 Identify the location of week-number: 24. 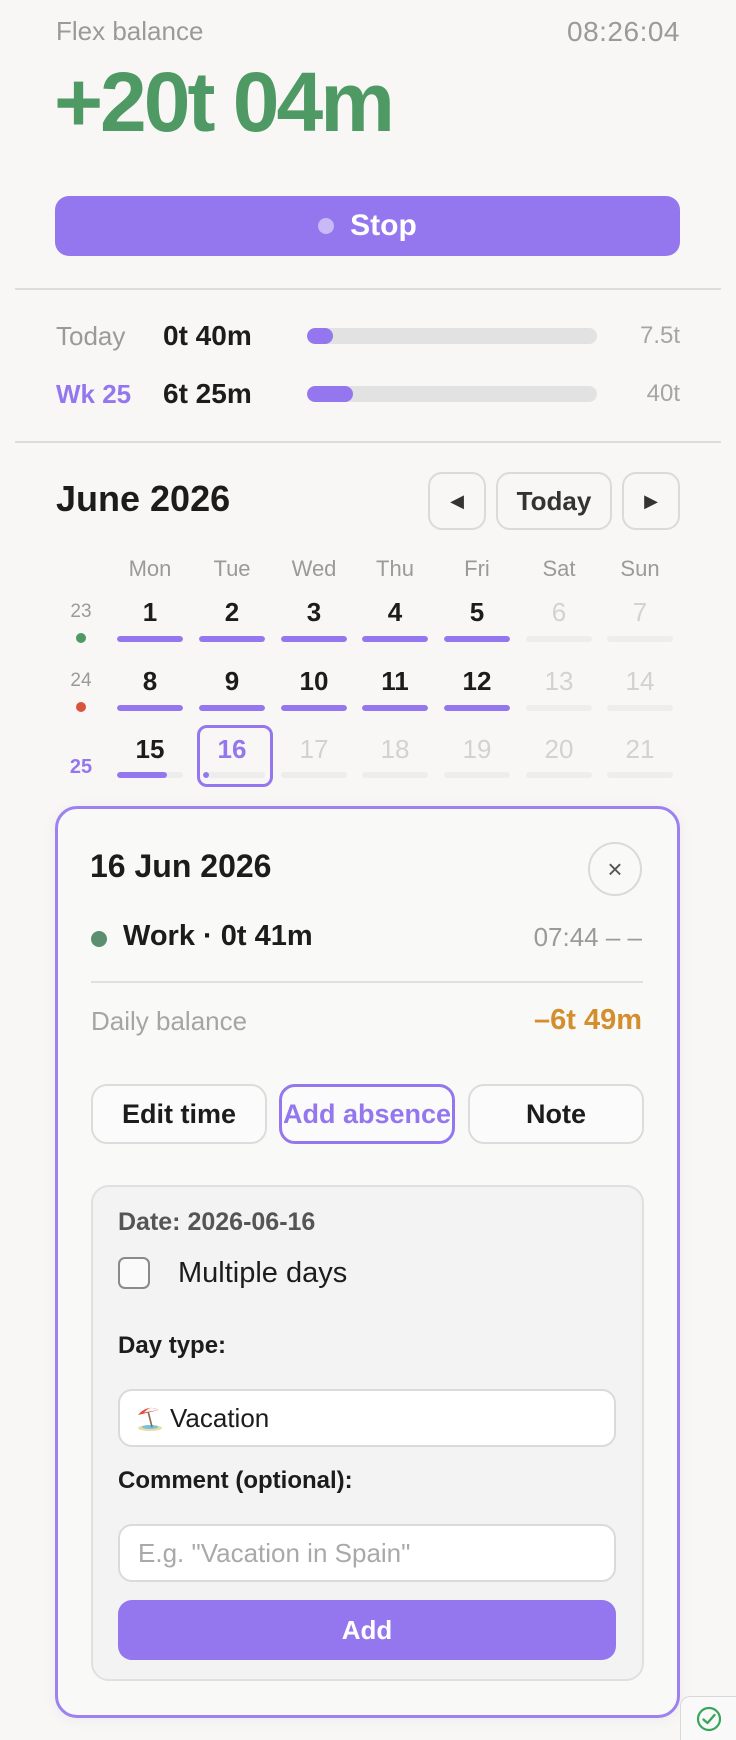
(81, 680).